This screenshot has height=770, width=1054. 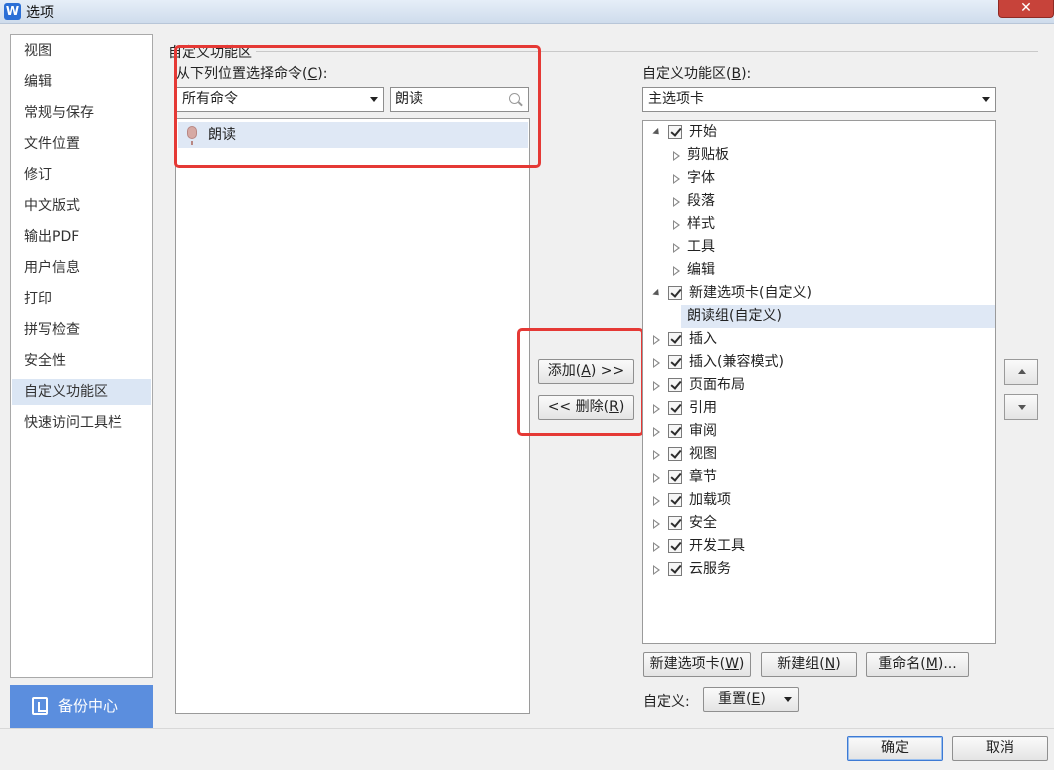 What do you see at coordinates (88, 706) in the screenshot?
I see `backup-center-label: 备份中心` at bounding box center [88, 706].